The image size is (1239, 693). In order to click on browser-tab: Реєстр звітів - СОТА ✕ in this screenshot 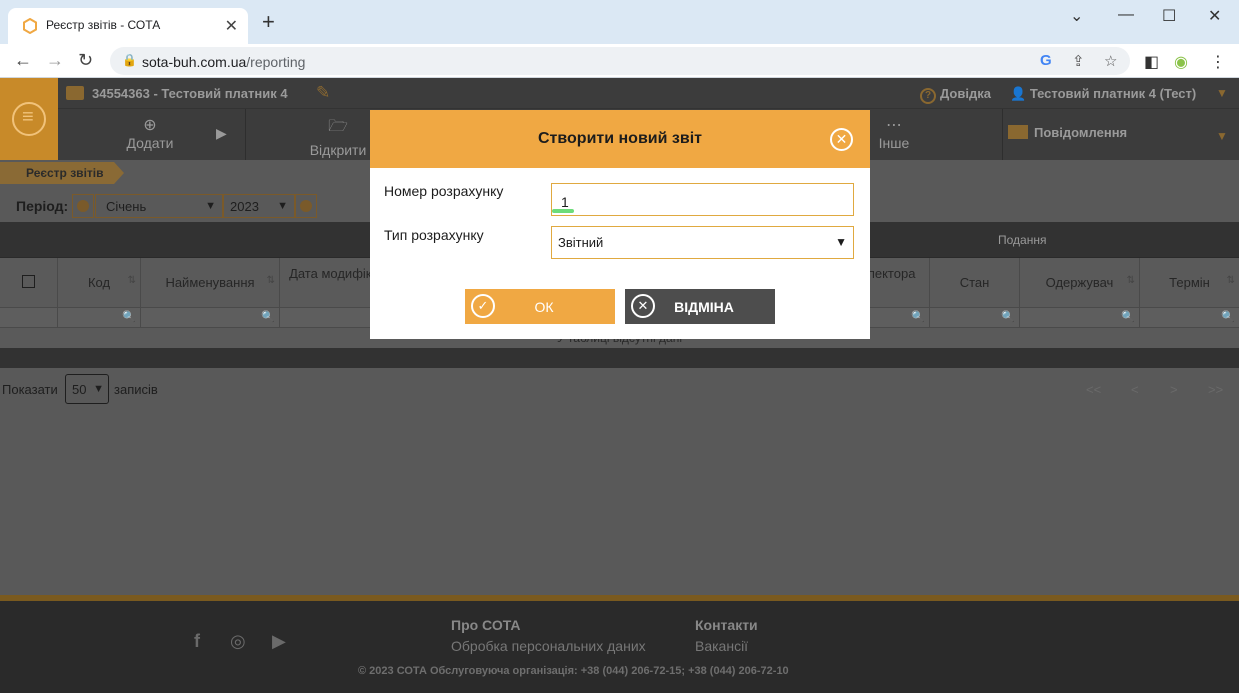, I will do `click(128, 26)`.